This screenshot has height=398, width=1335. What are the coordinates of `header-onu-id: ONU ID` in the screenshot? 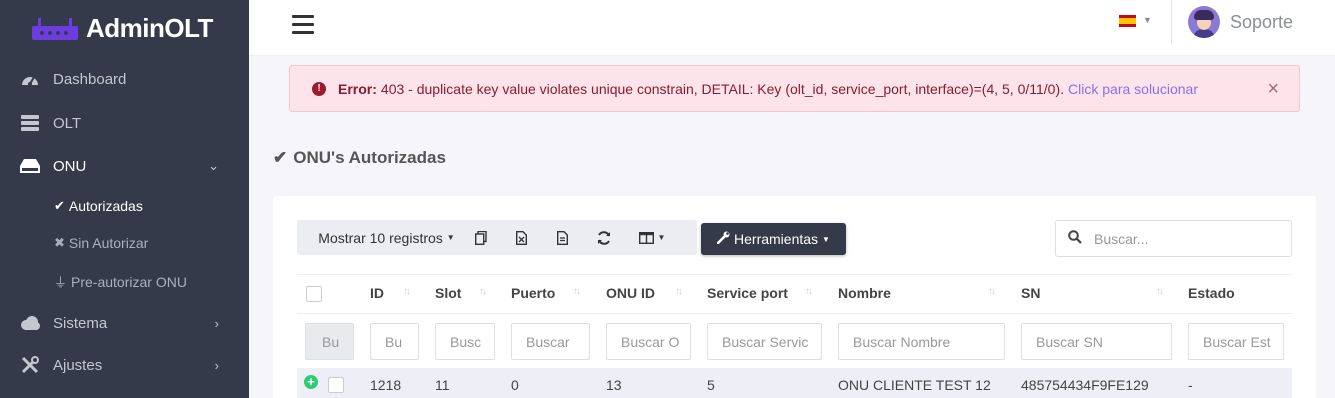 It's located at (630, 293).